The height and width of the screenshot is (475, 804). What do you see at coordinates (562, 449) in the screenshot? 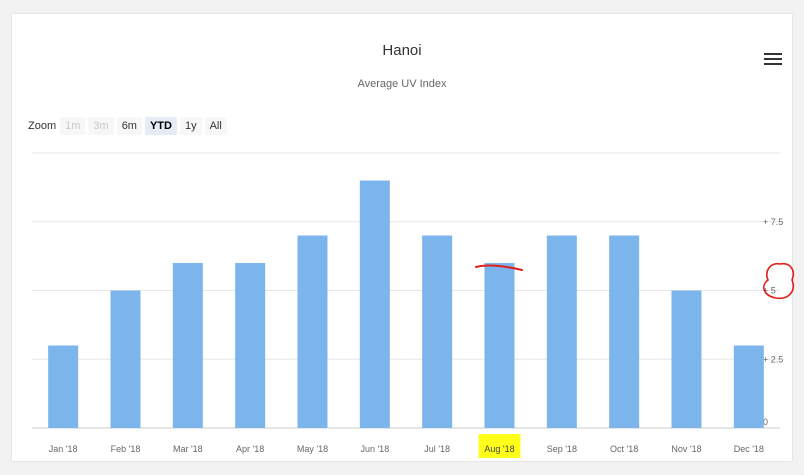
I see `x-tick-label: Sep '18` at bounding box center [562, 449].